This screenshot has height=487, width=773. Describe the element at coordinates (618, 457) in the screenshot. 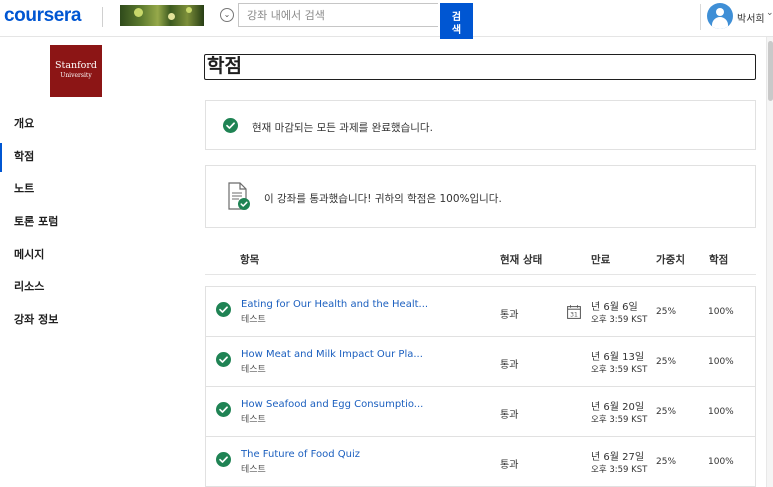

I see `due-date: 년 6월 27일` at that location.